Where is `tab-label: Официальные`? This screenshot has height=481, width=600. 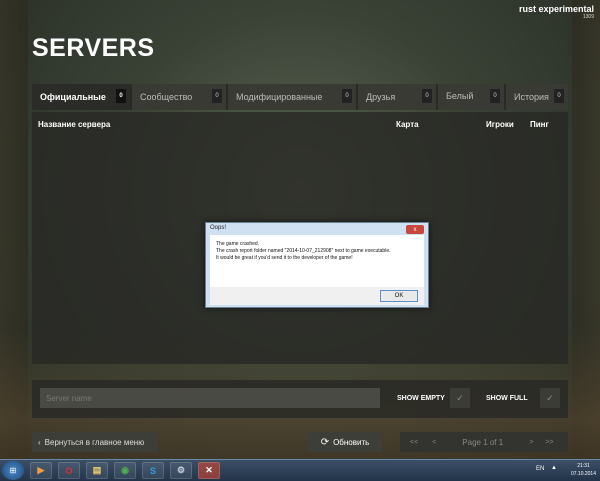 tab-label: Официальные is located at coordinates (73, 97).